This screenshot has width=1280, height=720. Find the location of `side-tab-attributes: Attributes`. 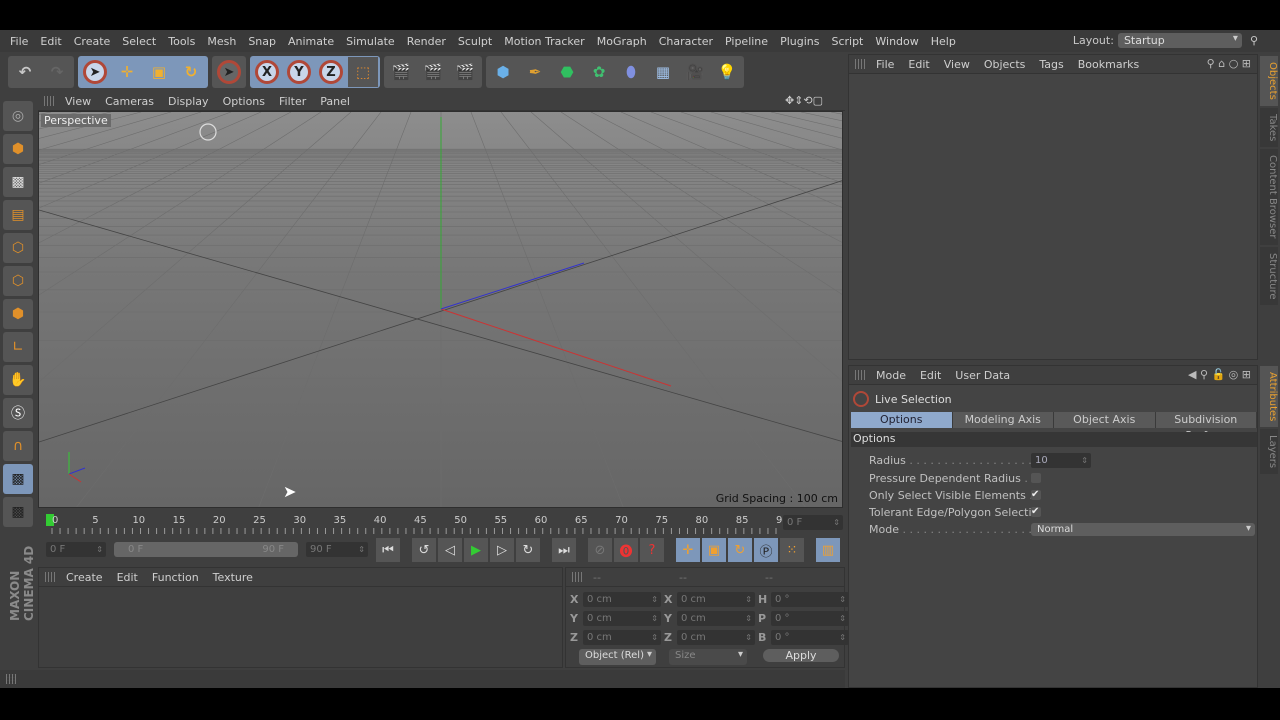

side-tab-attributes: Attributes is located at coordinates (1269, 397).